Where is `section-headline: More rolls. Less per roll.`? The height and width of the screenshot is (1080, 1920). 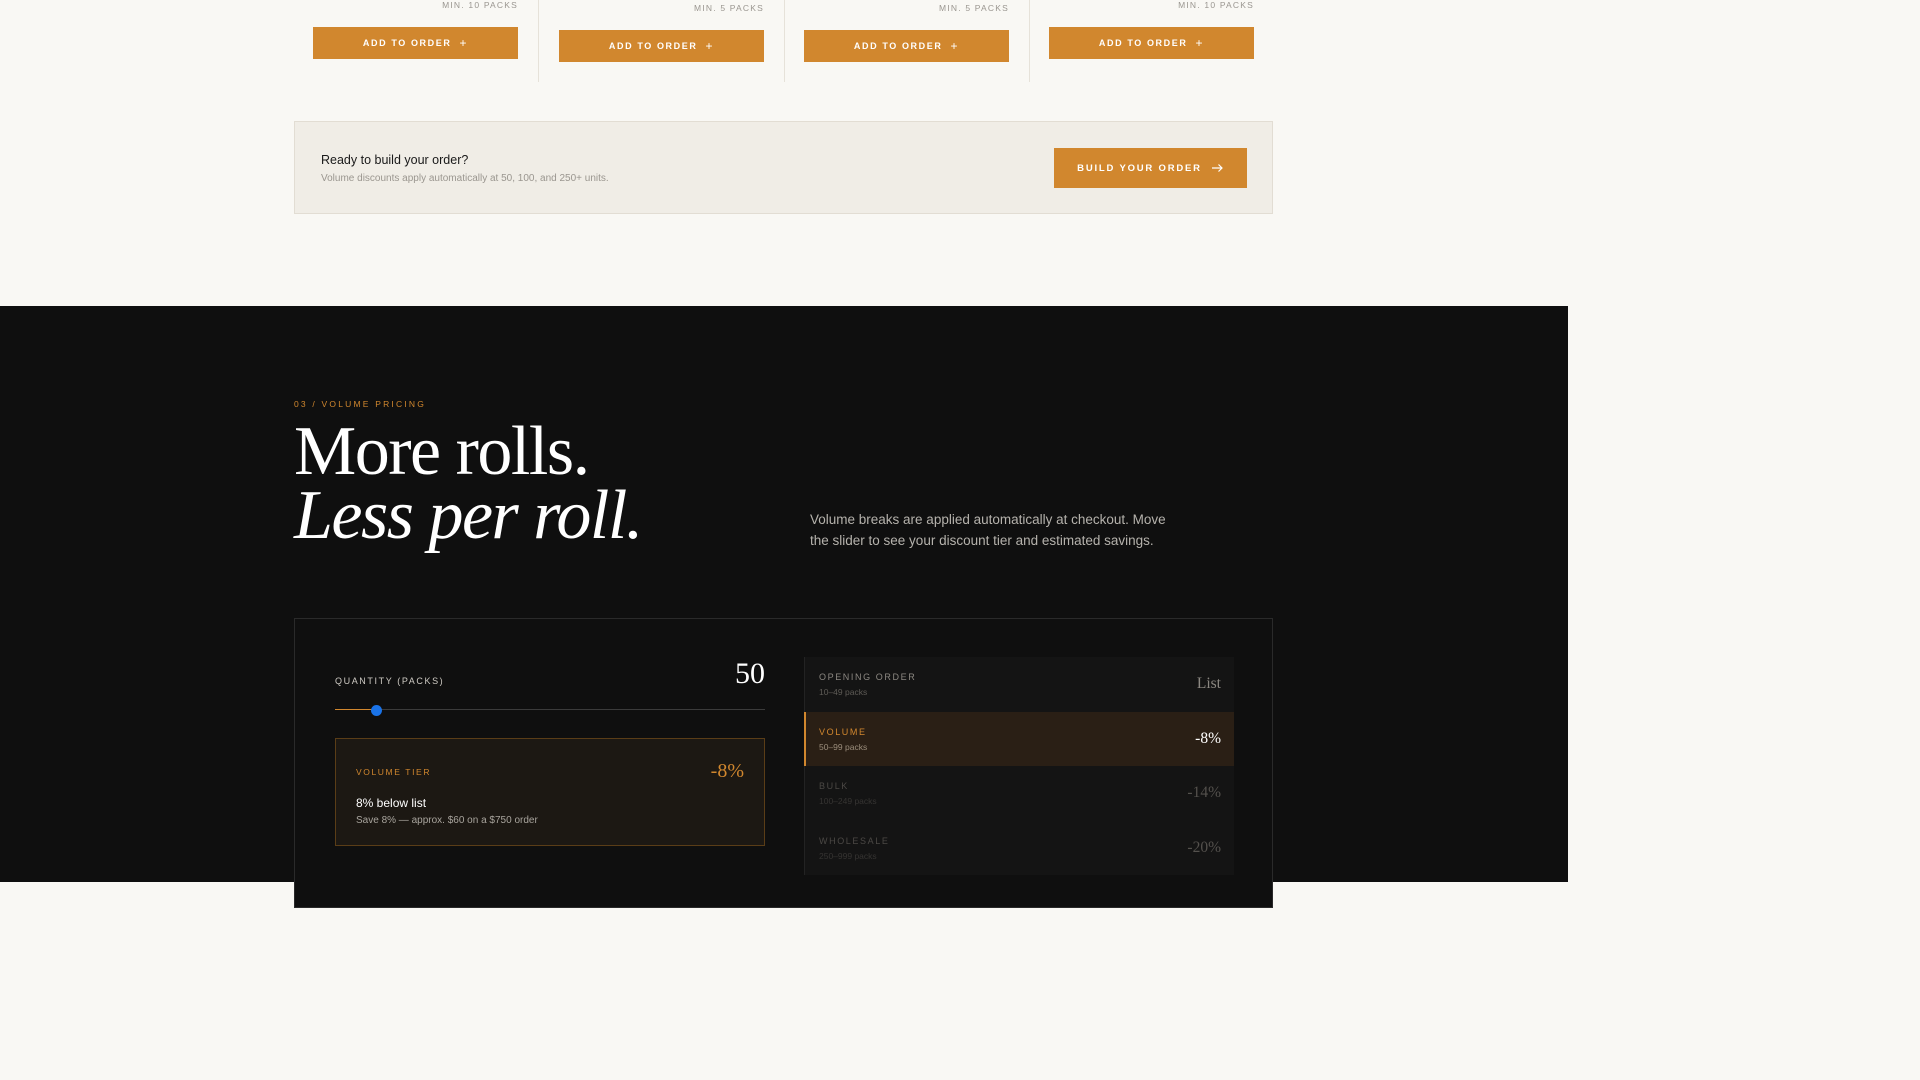 section-headline: More rolls. Less per roll. is located at coordinates (468, 485).